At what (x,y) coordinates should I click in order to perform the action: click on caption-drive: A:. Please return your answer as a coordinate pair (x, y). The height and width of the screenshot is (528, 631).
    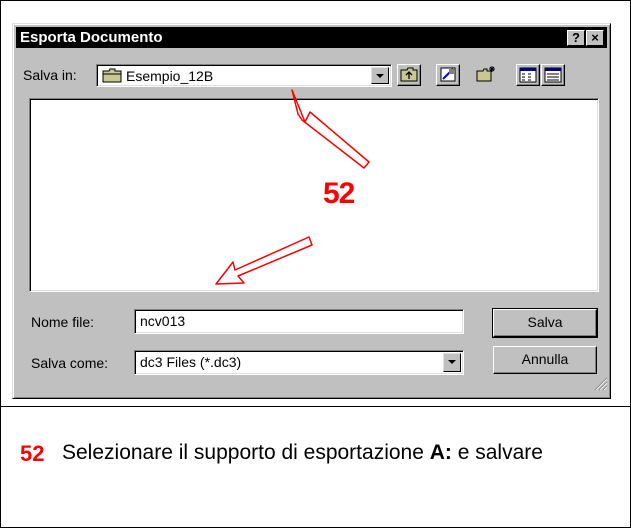
    Looking at the image, I should click on (440, 452).